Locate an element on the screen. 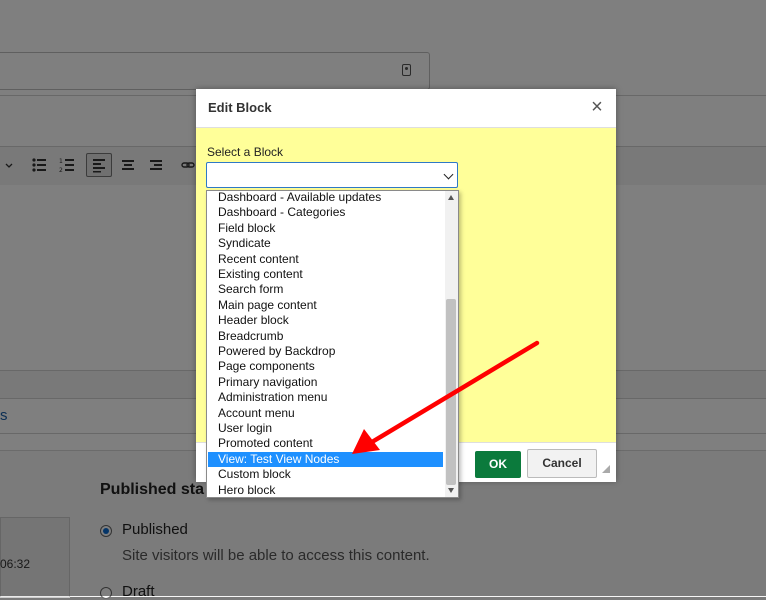 Image resolution: width=766 pixels, height=600 pixels. select-option: Recent content is located at coordinates (325, 259).